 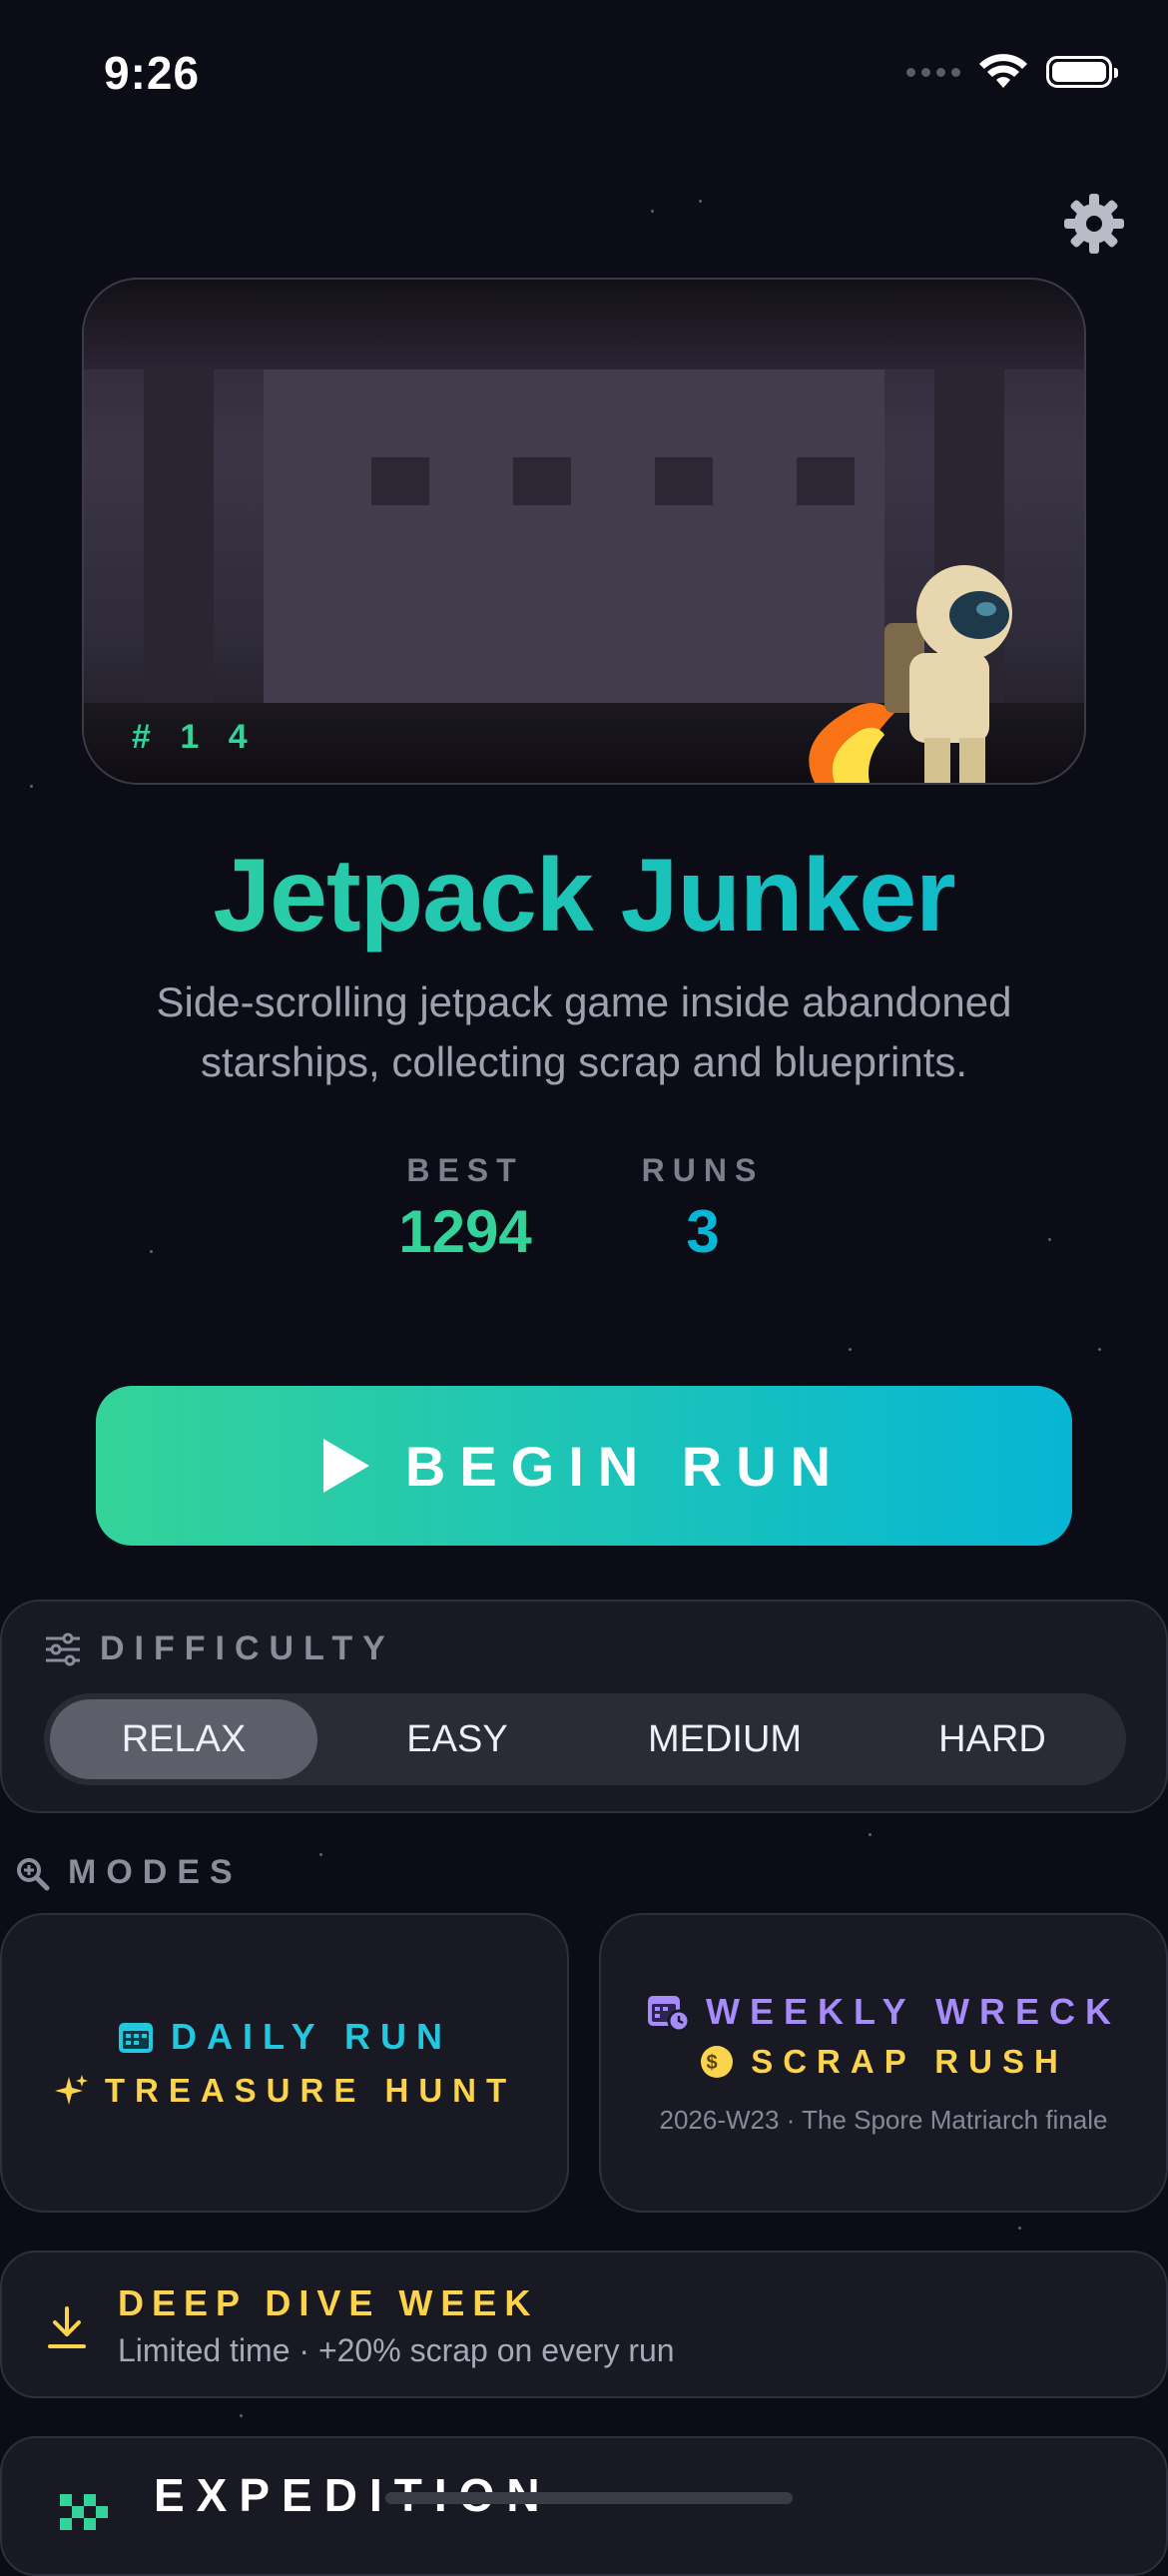 I want to click on difficulty-heading-label: DIFFICULTY, so click(x=247, y=1648).